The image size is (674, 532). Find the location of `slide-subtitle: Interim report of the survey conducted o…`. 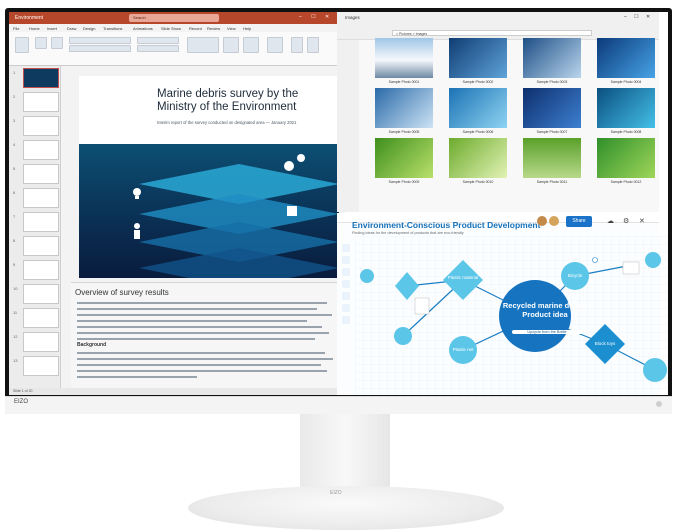

slide-subtitle: Interim report of the survey conducted o… is located at coordinates (227, 122).